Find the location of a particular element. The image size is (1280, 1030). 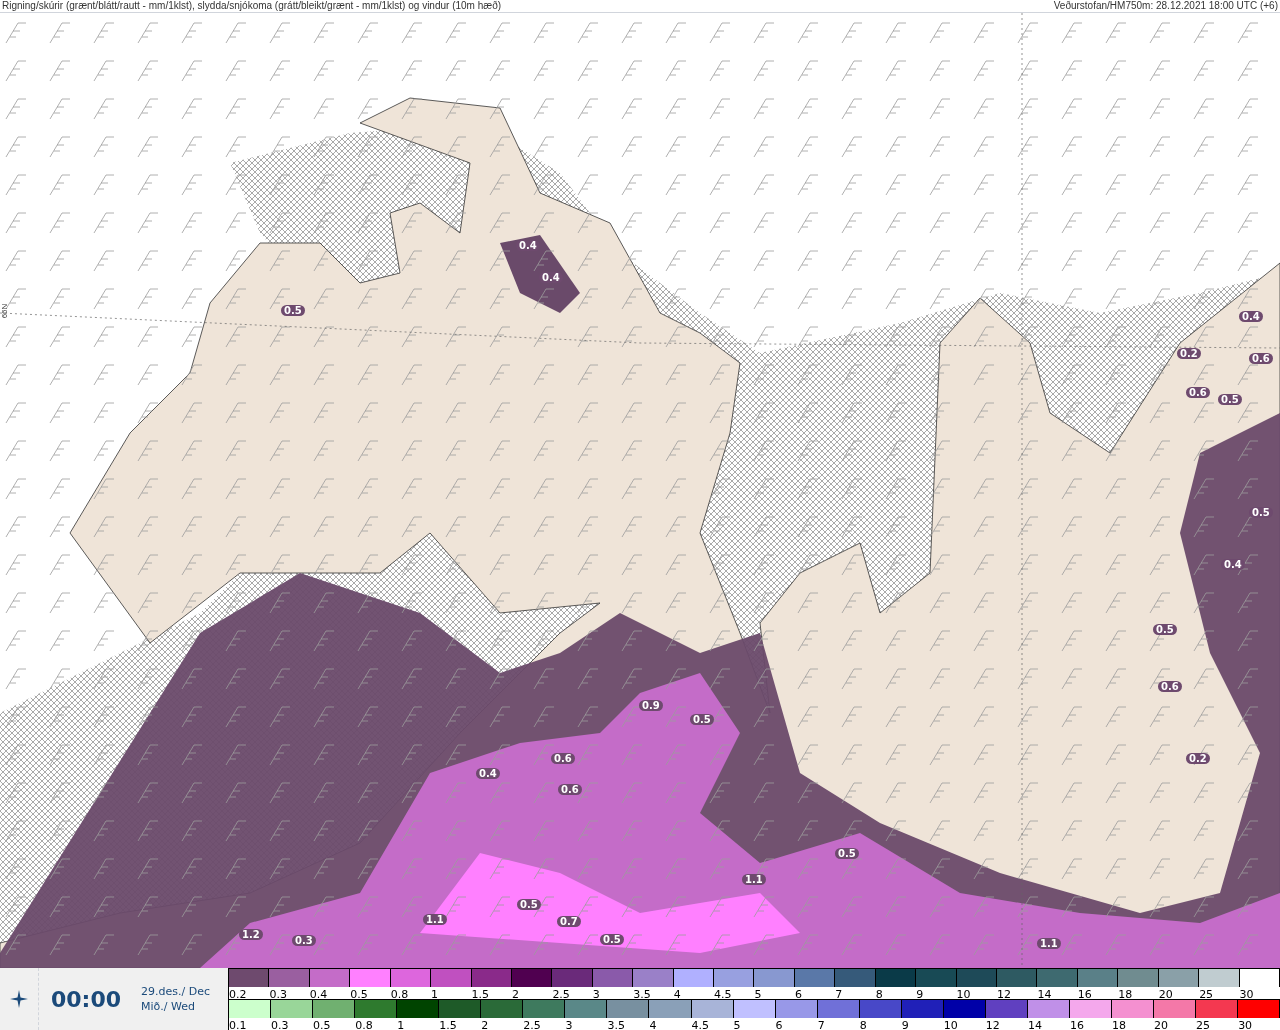

source-timestamp: Veðurstofan/HM750m: 28.12.2021 18:00 UTC (+6) is located at coordinates (1165, 6).